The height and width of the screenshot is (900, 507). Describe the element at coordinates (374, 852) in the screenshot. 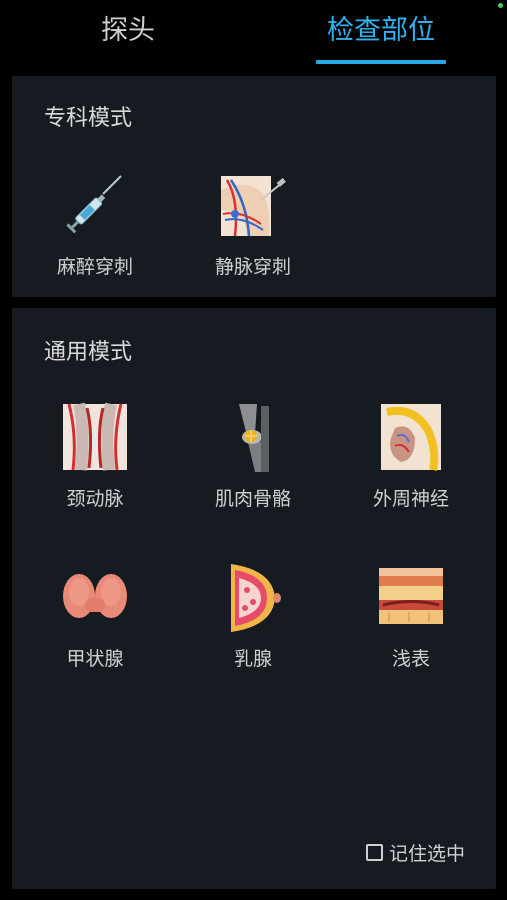

I see `remember-selection-checkbox` at that location.